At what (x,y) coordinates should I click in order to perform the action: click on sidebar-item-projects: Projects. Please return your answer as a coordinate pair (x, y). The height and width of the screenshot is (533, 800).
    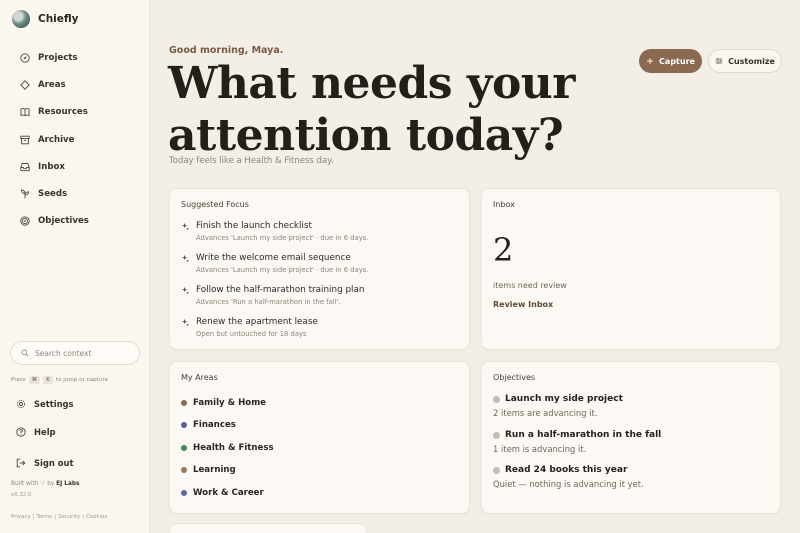
    Looking at the image, I should click on (77, 57).